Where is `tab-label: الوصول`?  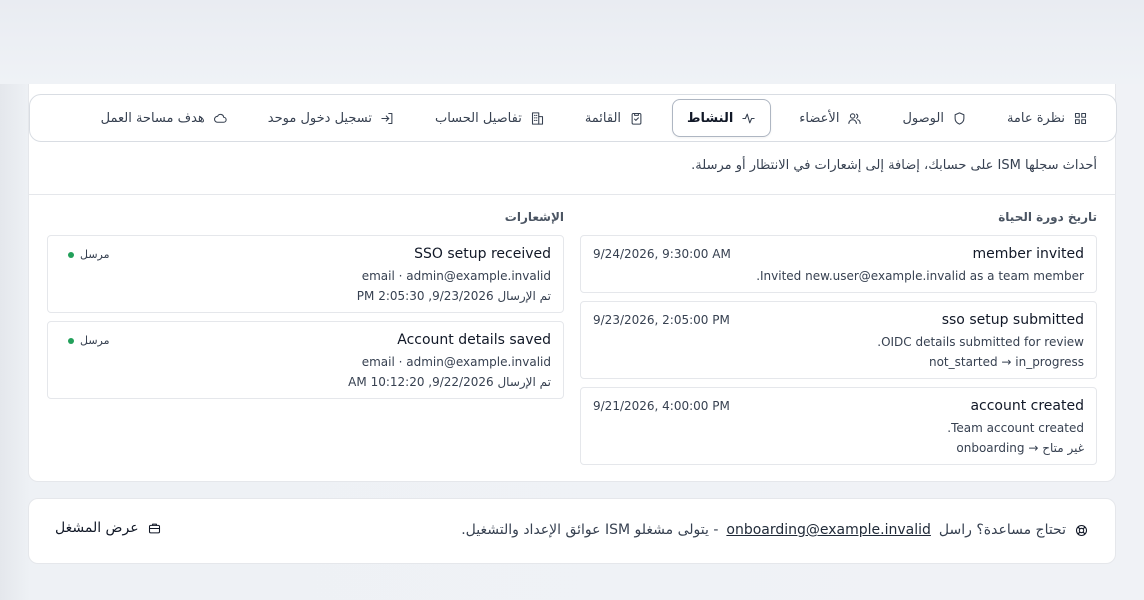 tab-label: الوصول is located at coordinates (923, 118).